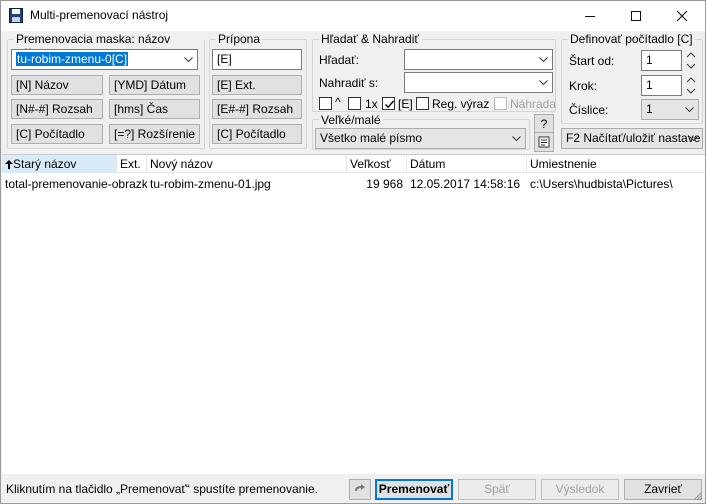  Describe the element at coordinates (257, 109) in the screenshot. I see `extension-range-button: [E#-#] Rozsah` at that location.